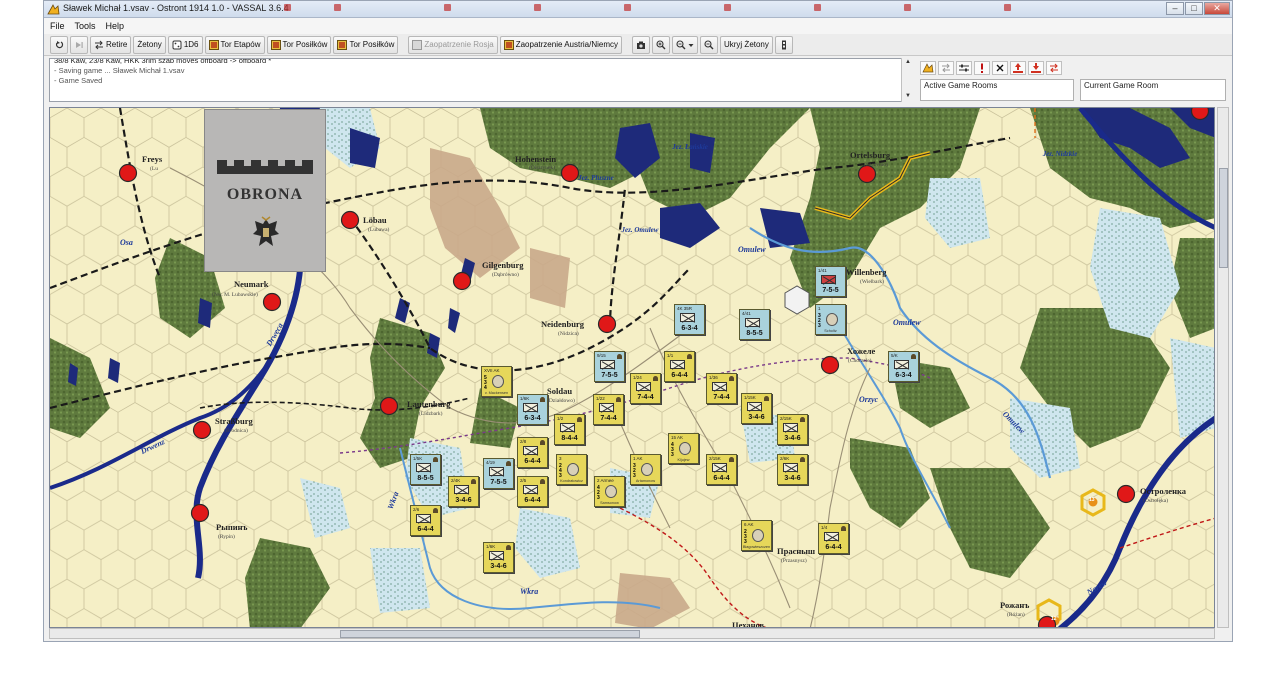 Image resolution: width=1280 pixels, height=697 pixels. I want to click on scroll-down-icon: ▼, so click(908, 97).